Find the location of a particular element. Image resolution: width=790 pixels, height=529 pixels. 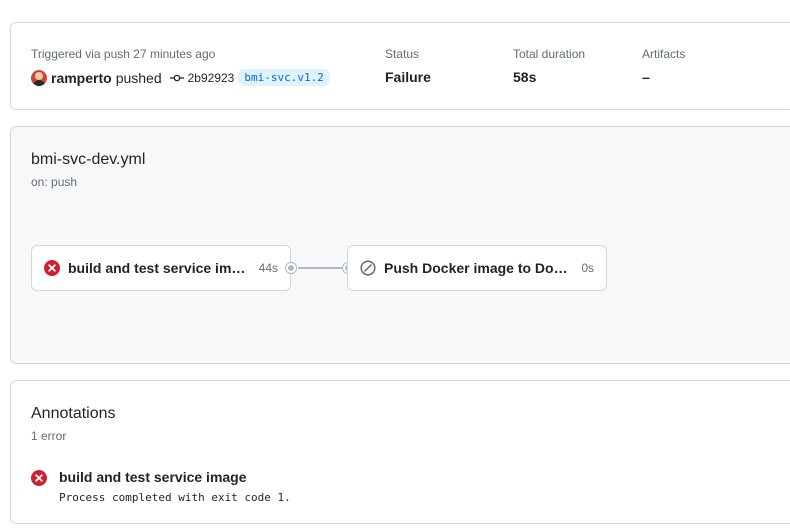

job-connector-line is located at coordinates (321, 268).